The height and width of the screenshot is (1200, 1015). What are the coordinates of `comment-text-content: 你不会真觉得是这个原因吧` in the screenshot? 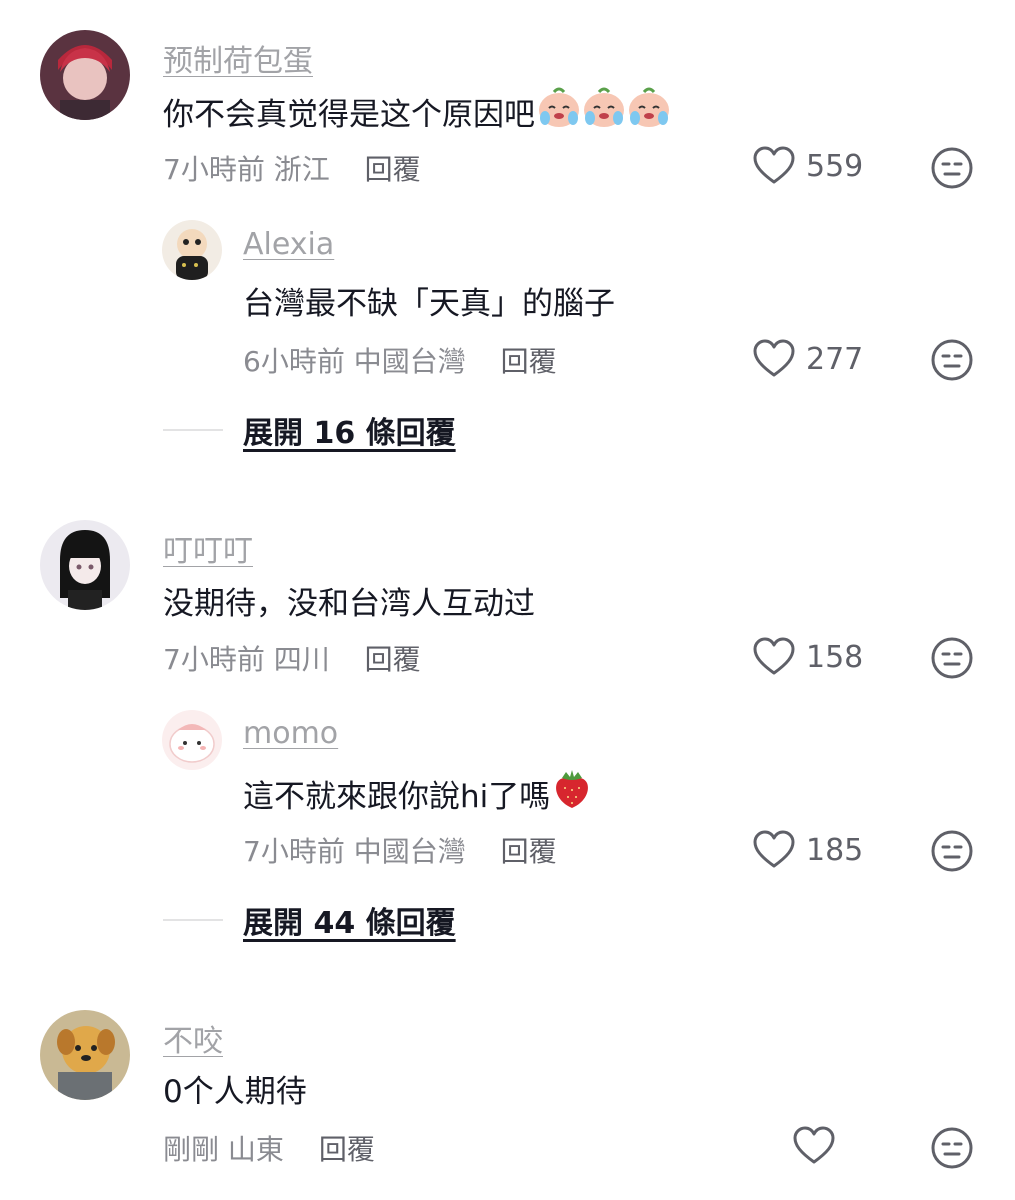 It's located at (349, 114).